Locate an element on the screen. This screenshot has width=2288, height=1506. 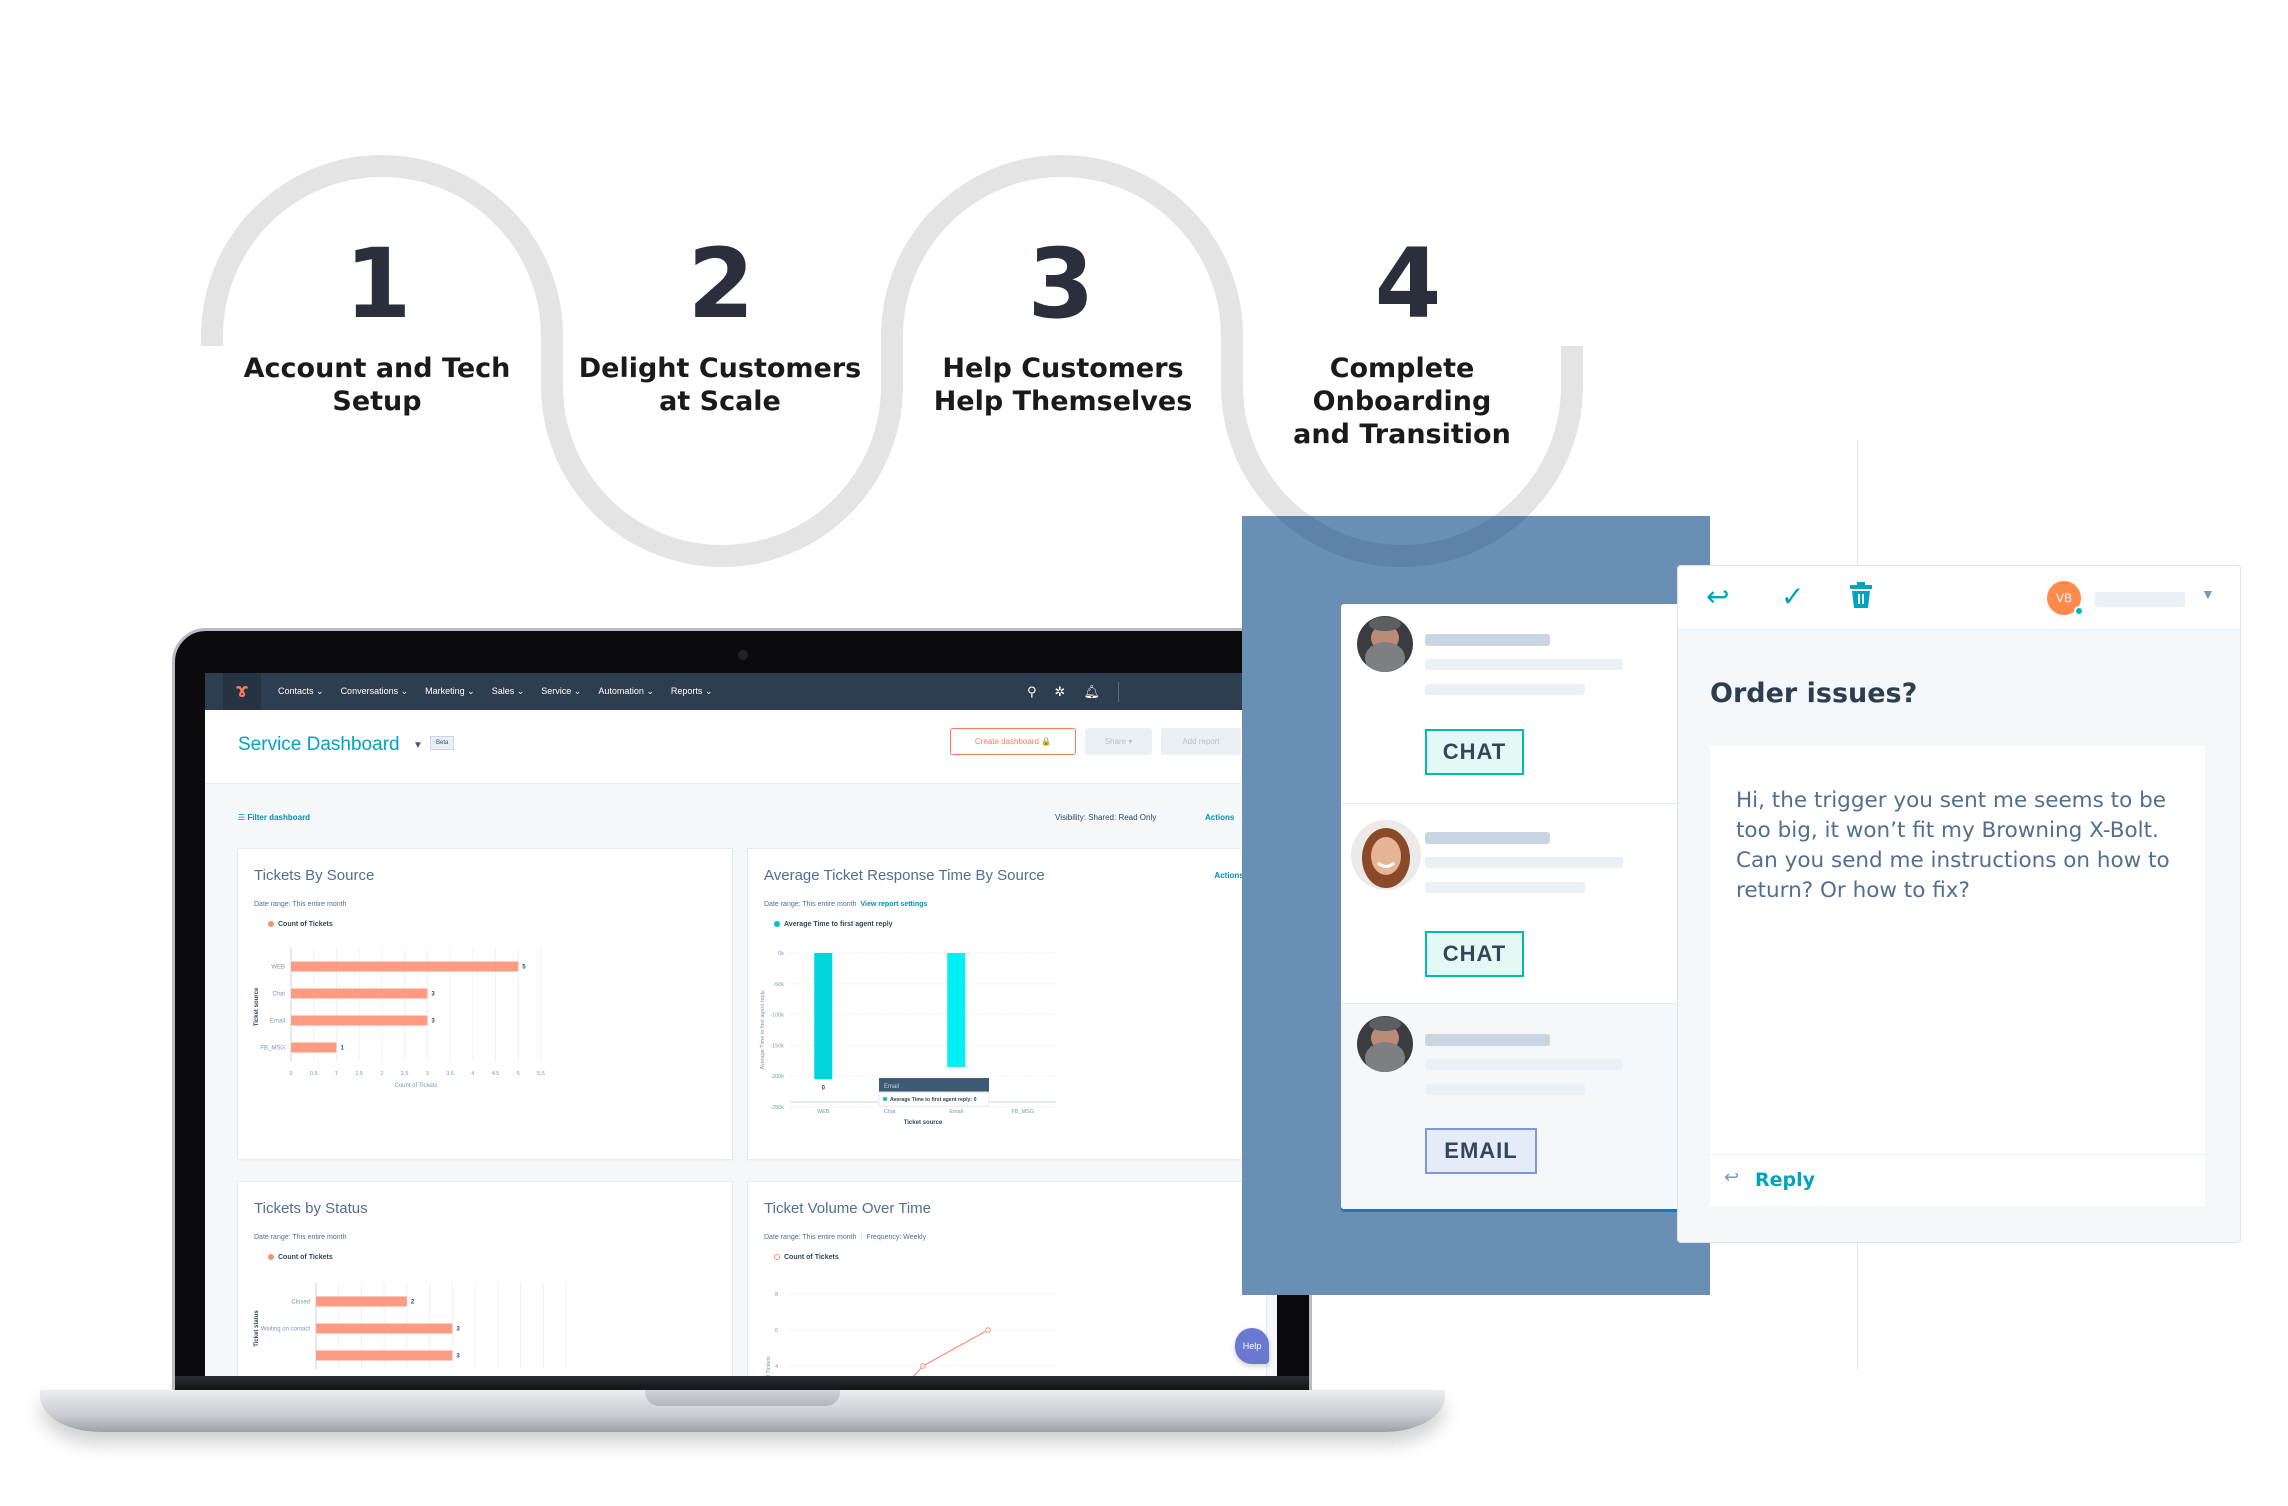
owner-name-placeholder is located at coordinates (2140, 599).